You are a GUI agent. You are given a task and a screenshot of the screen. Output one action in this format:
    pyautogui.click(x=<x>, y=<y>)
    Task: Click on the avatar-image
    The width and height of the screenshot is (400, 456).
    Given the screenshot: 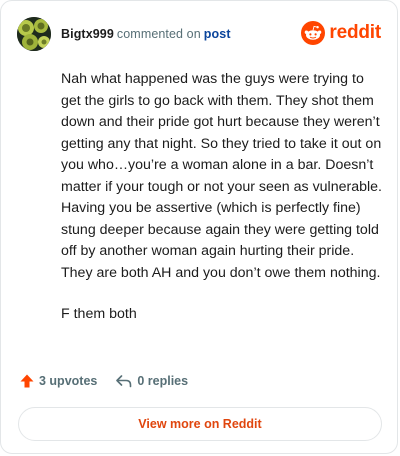 What is the action you would take?
    pyautogui.click(x=34, y=34)
    